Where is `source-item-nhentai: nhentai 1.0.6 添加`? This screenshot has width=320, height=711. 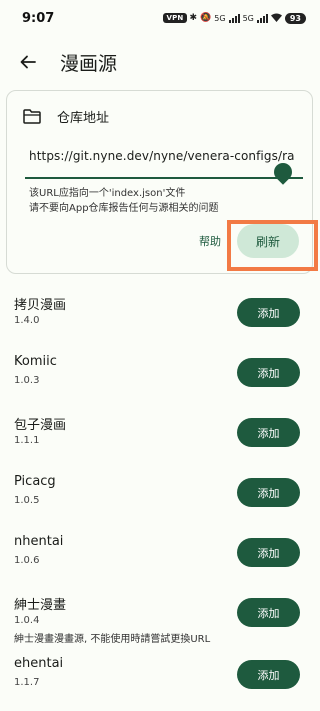
source-item-nhentai: nhentai 1.0.6 添加 is located at coordinates (160, 554).